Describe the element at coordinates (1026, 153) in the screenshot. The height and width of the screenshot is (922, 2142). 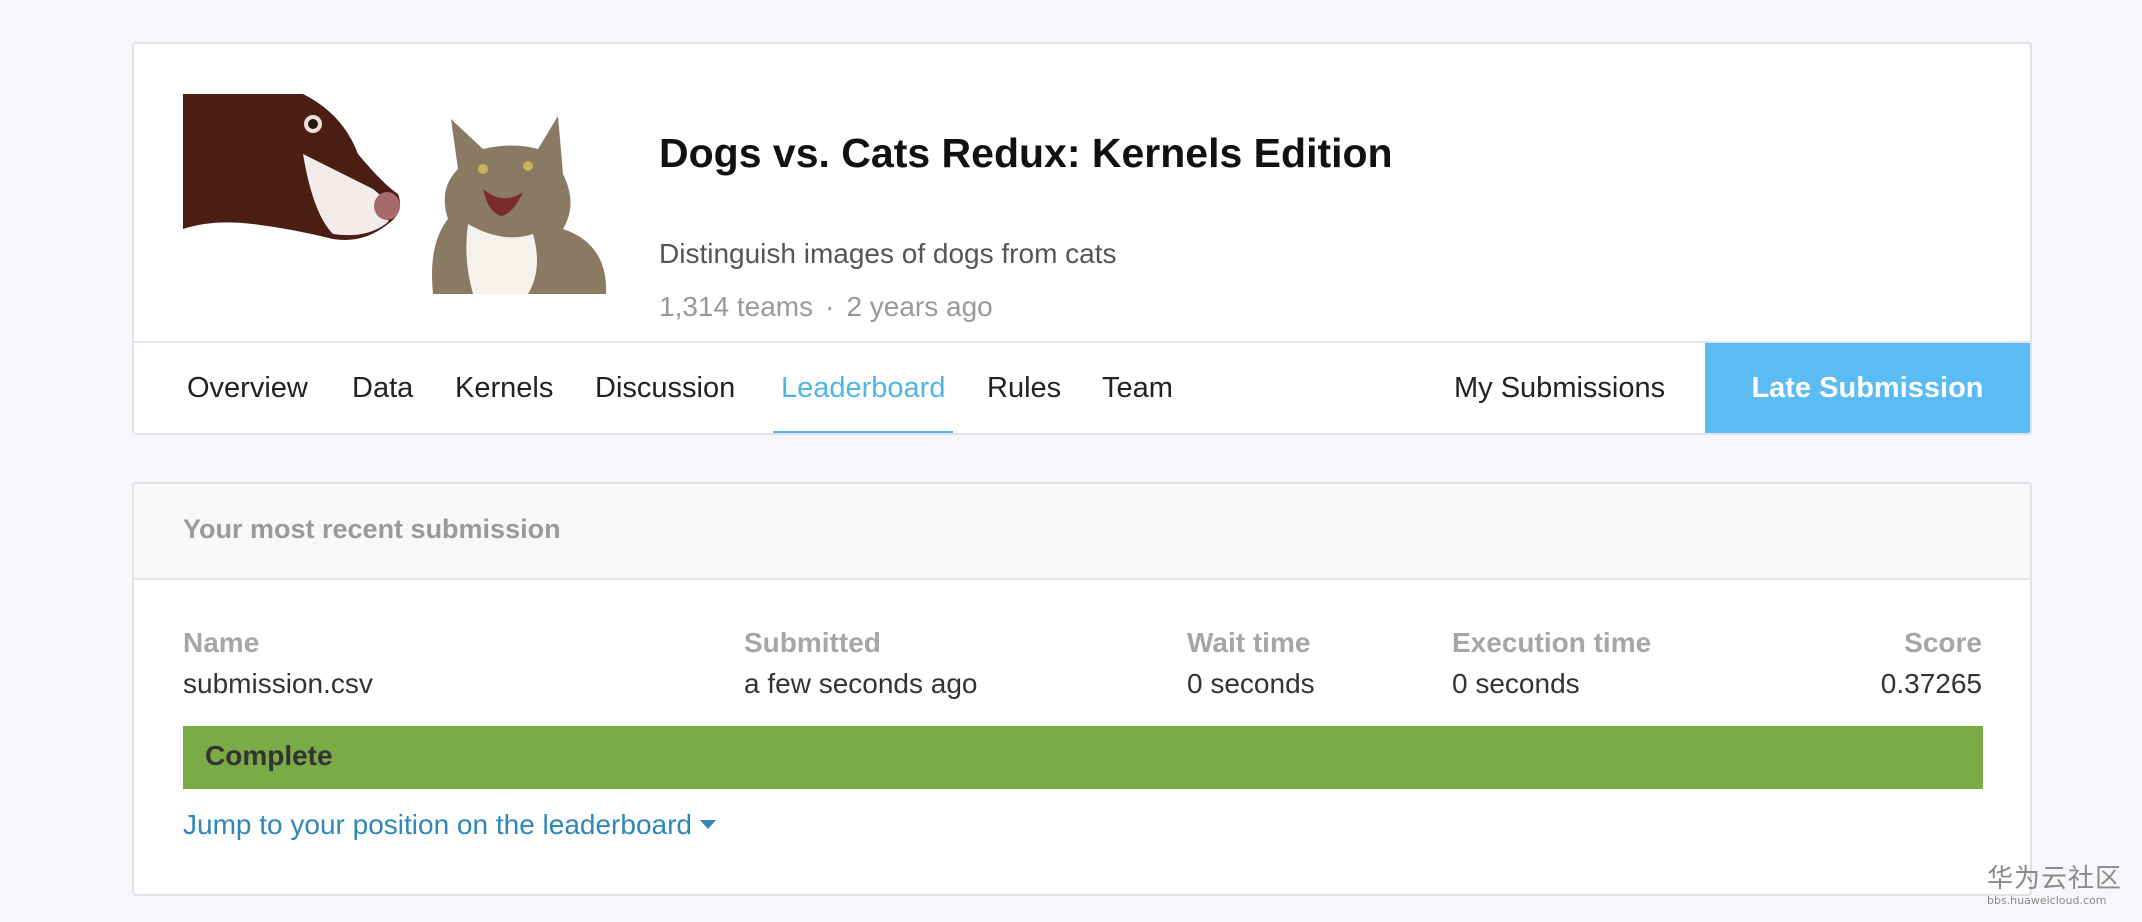
I see `competition-title: Dogs vs. Cats Redux: Kernels Edition` at that location.